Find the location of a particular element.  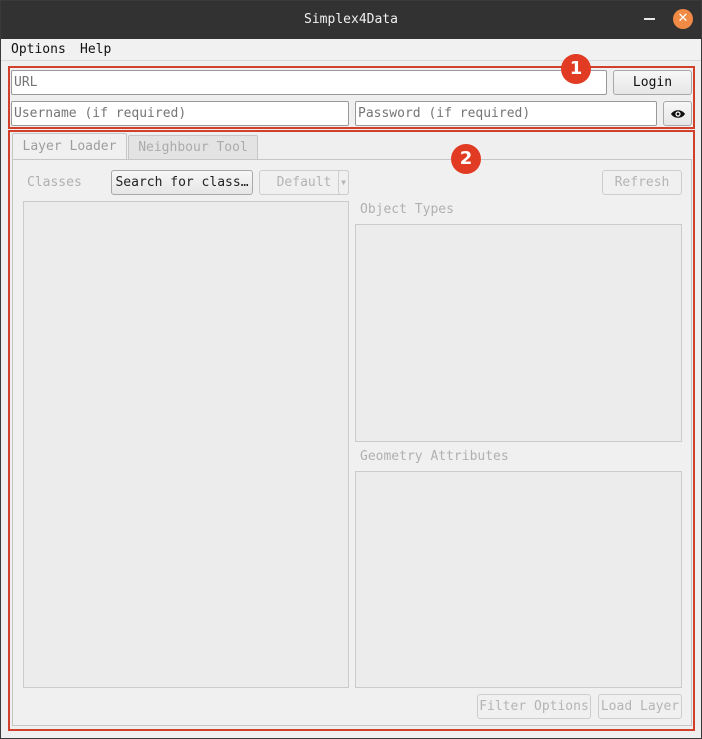

object-types-label: Object Types is located at coordinates (407, 209).